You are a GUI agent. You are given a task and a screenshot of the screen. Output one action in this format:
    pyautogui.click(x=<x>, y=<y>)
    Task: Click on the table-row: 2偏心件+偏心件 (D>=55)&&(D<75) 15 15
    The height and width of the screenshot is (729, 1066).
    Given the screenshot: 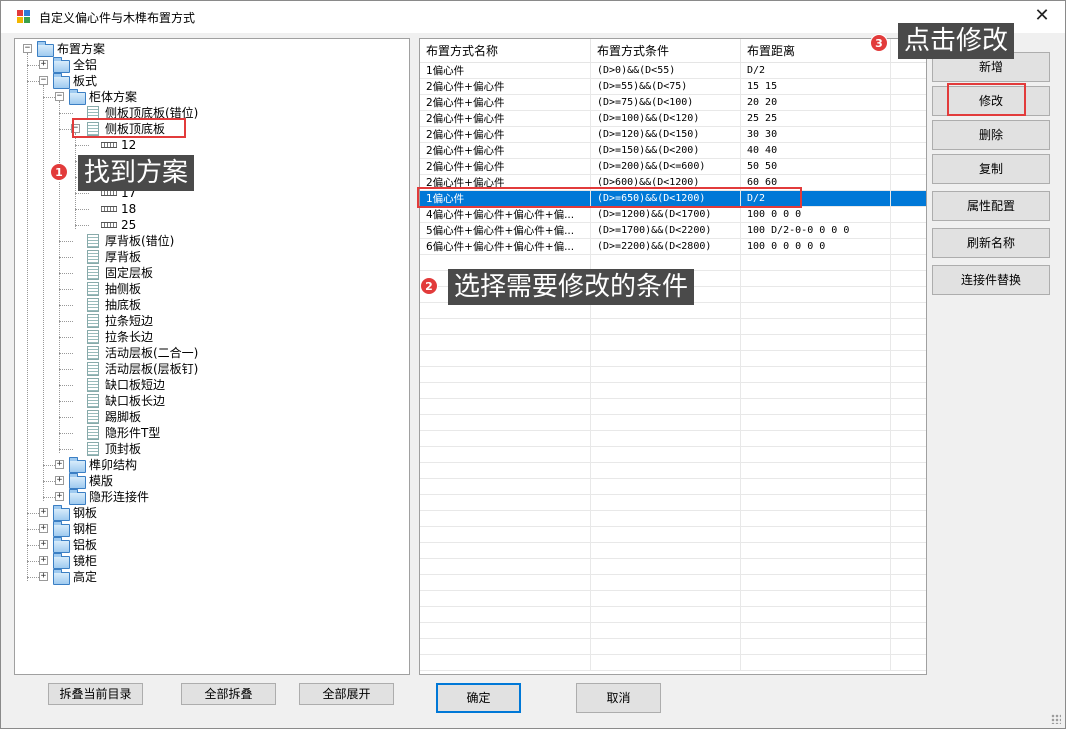 What is the action you would take?
    pyautogui.click(x=673, y=87)
    